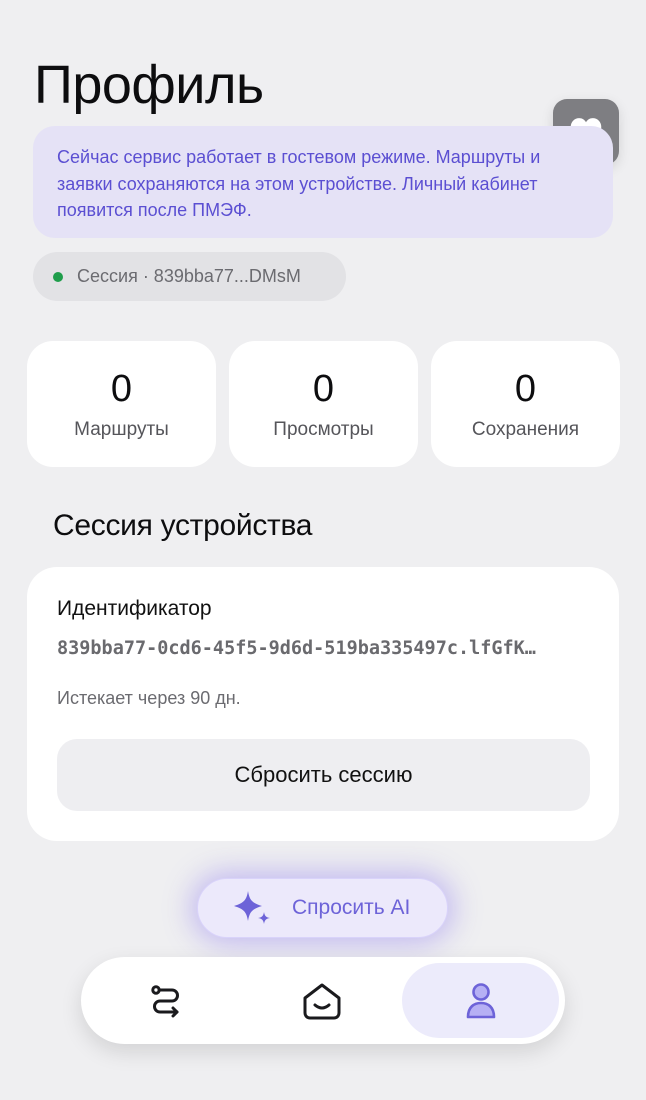 Image resolution: width=646 pixels, height=1100 pixels. I want to click on ask-ai-button: Спросить AI, so click(322, 908).